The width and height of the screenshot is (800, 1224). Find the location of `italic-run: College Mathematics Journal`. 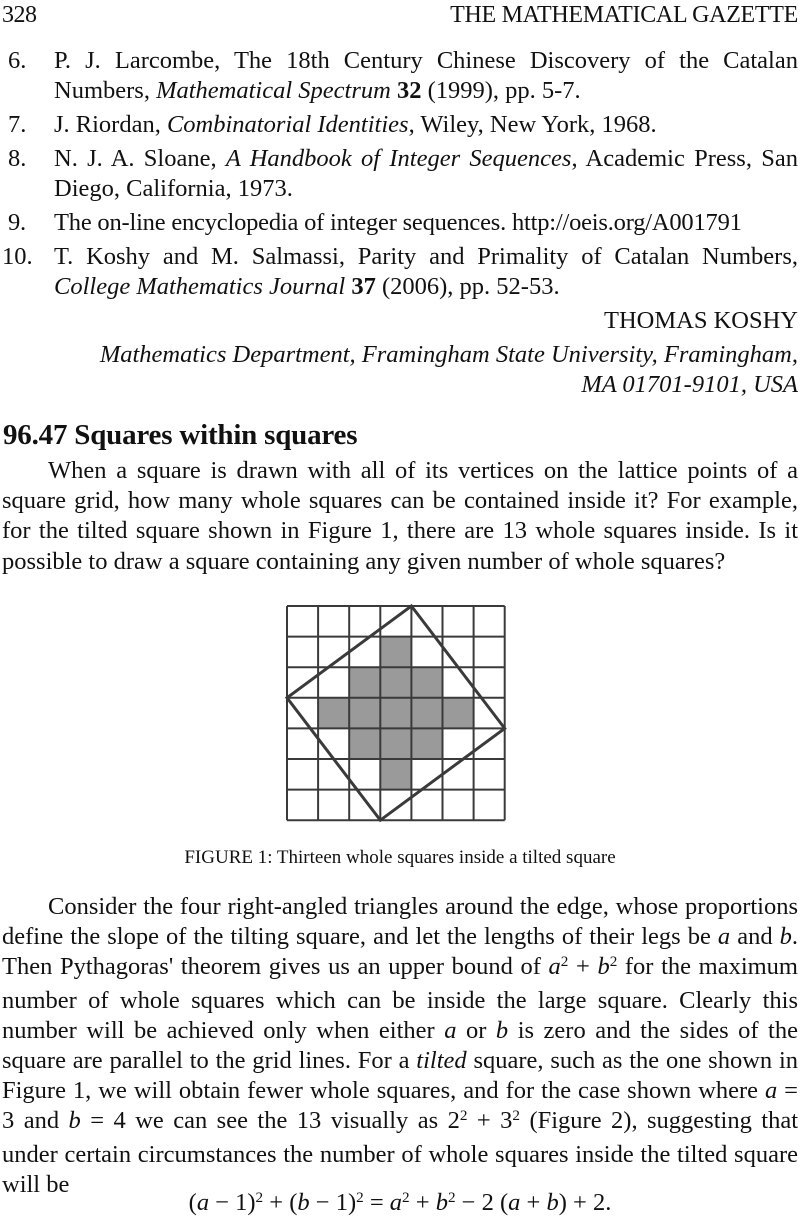

italic-run: College Mathematics Journal is located at coordinates (200, 286).